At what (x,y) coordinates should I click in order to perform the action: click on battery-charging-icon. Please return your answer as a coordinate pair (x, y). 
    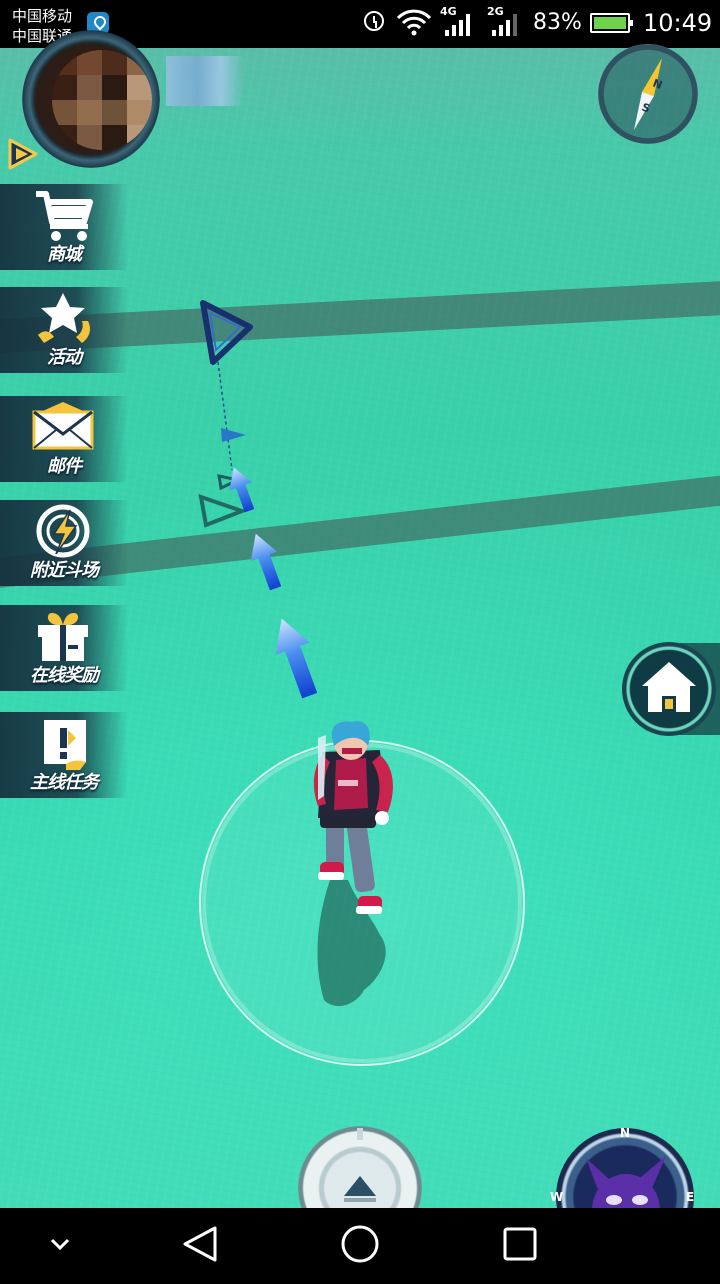
    Looking at the image, I should click on (611, 23).